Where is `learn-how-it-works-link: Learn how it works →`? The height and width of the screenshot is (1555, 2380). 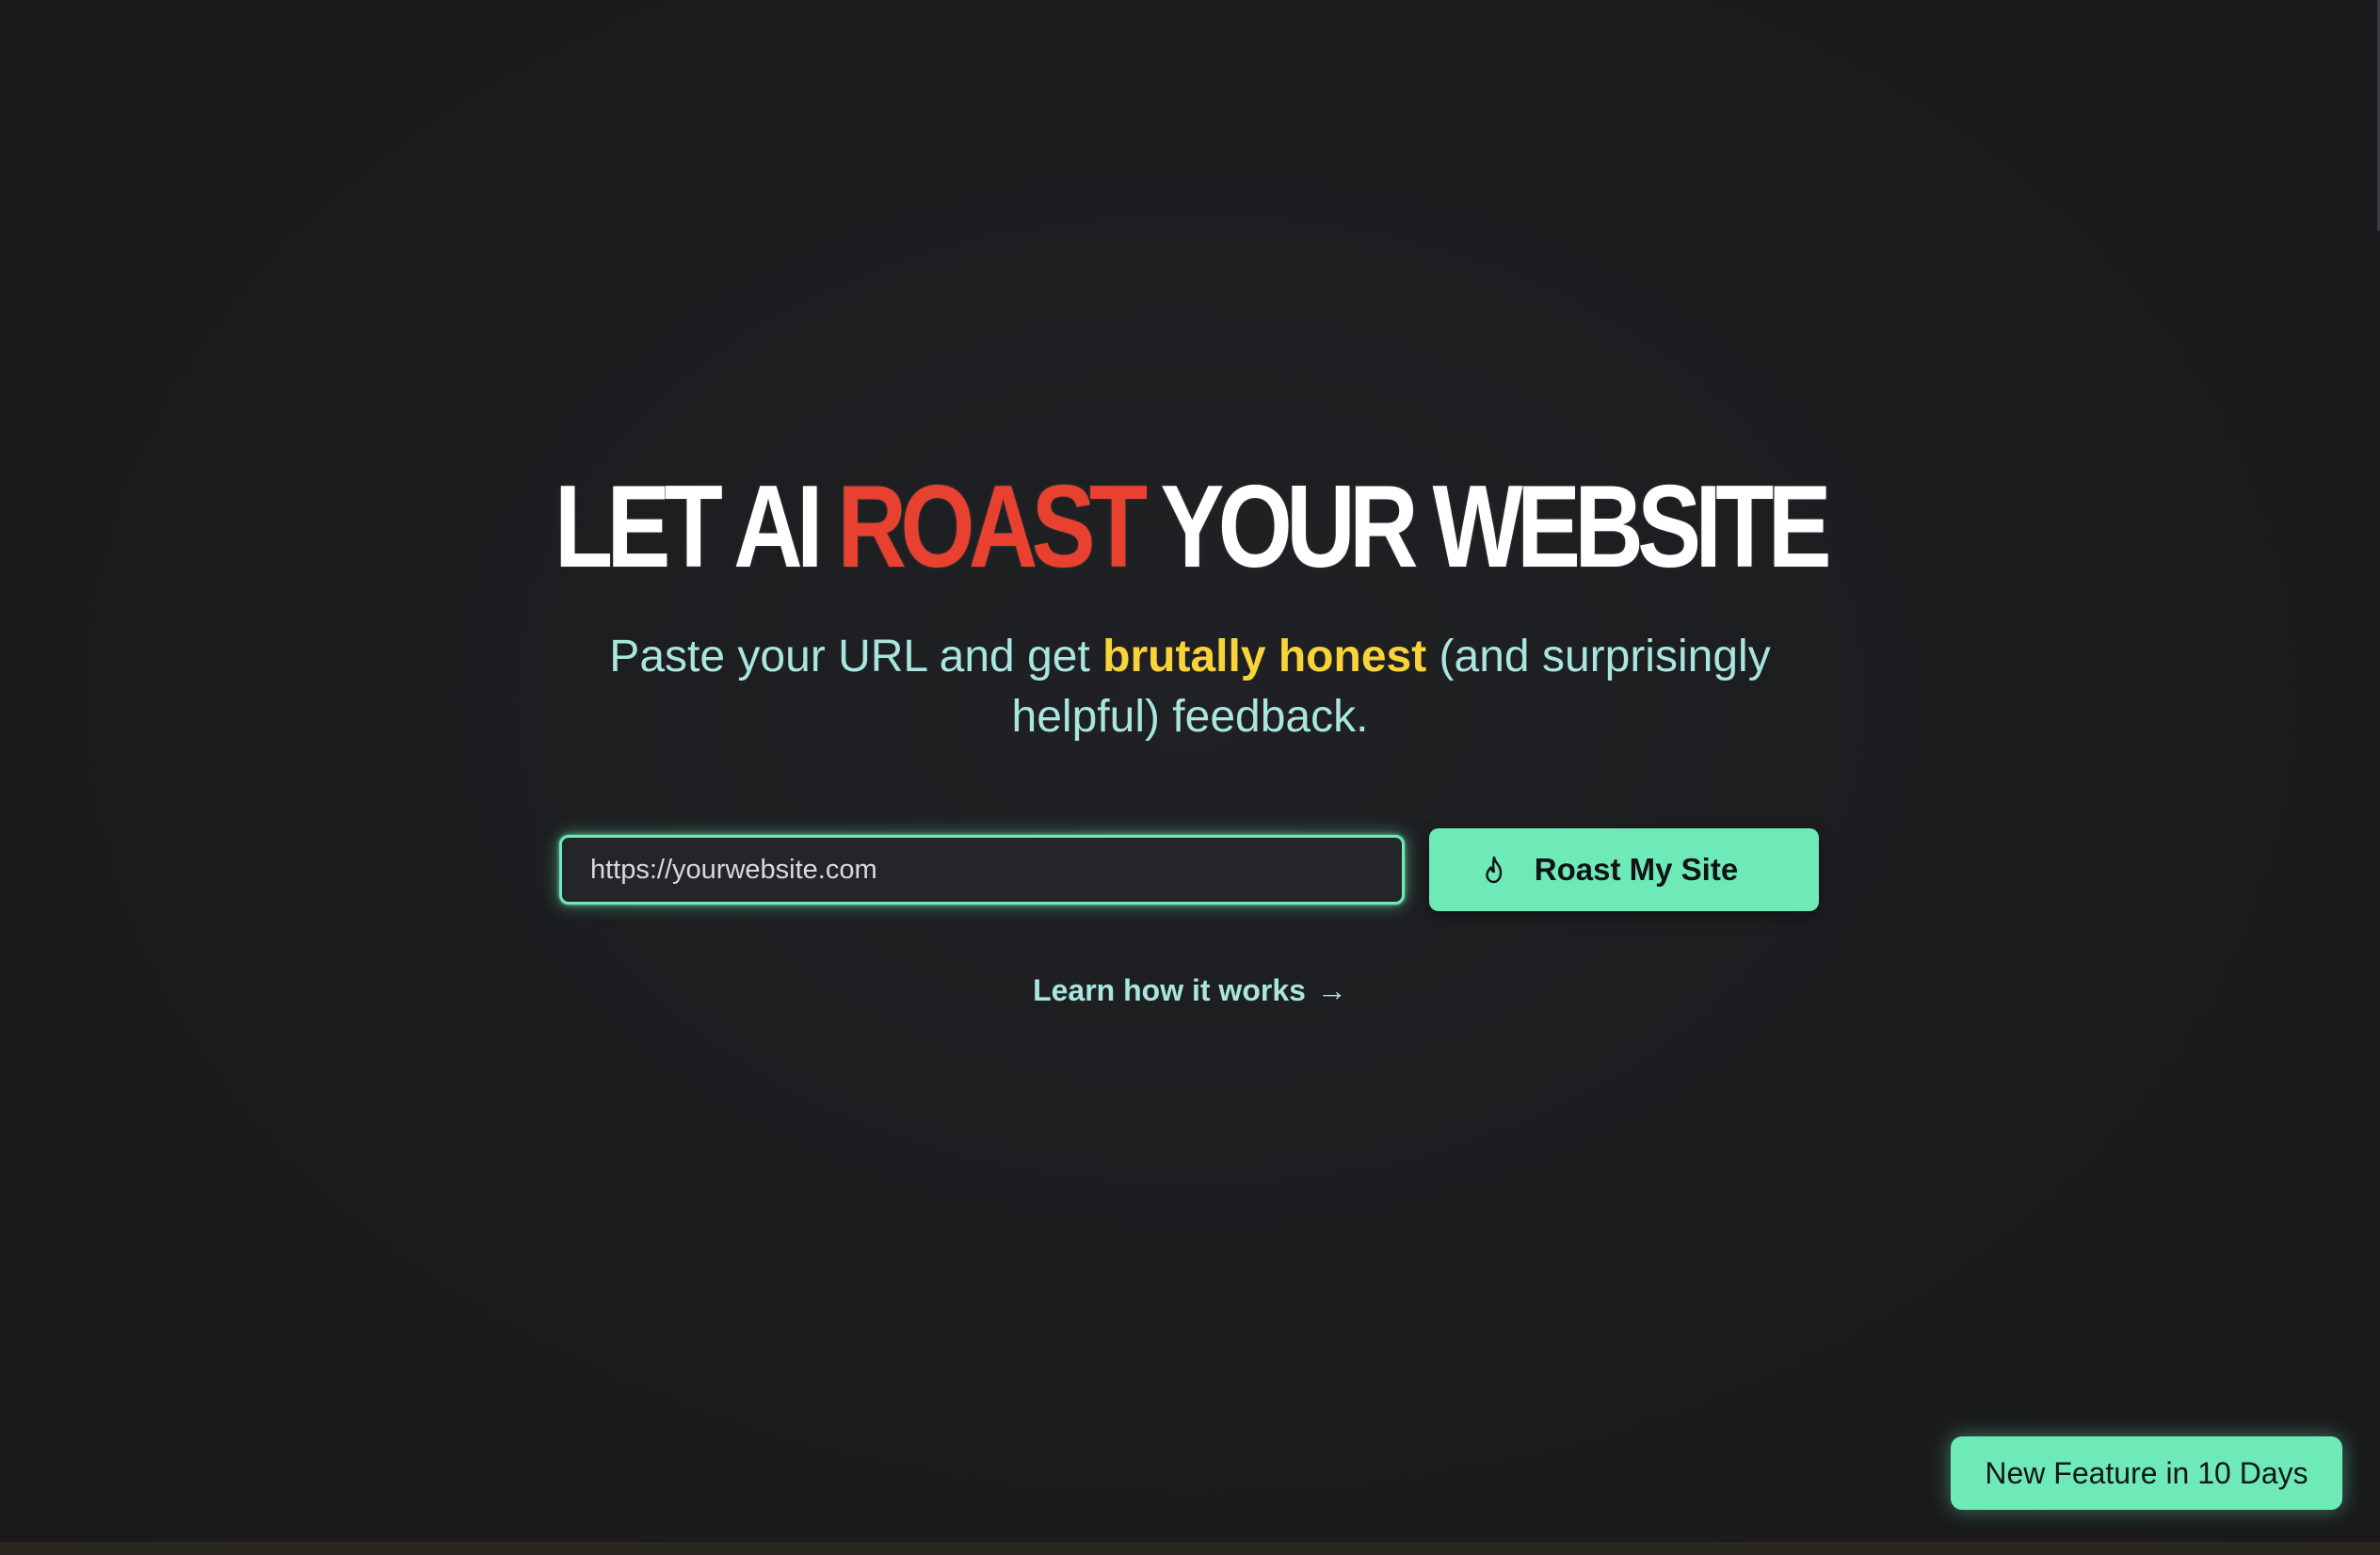
learn-how-it-works-link: Learn how it works → is located at coordinates (1190, 990).